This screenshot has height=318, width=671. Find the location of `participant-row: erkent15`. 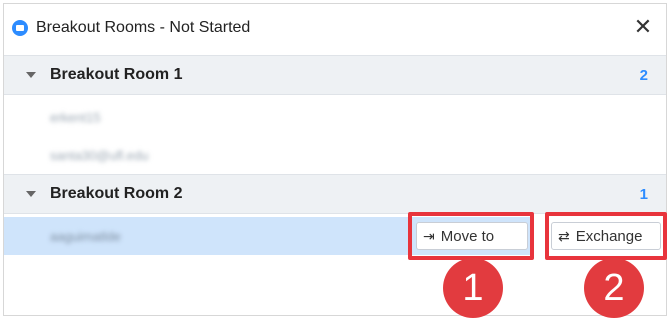

participant-row: erkent15 is located at coordinates (335, 117).